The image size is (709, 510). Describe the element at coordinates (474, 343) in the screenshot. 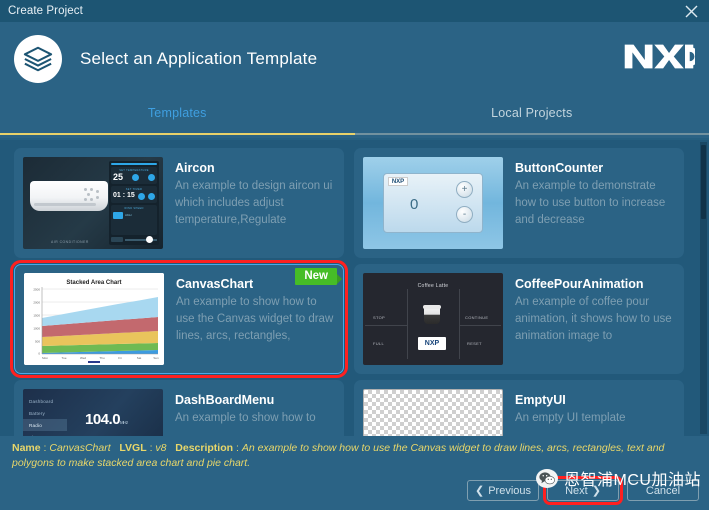

I see `coffee-reset-button: RESET` at that location.